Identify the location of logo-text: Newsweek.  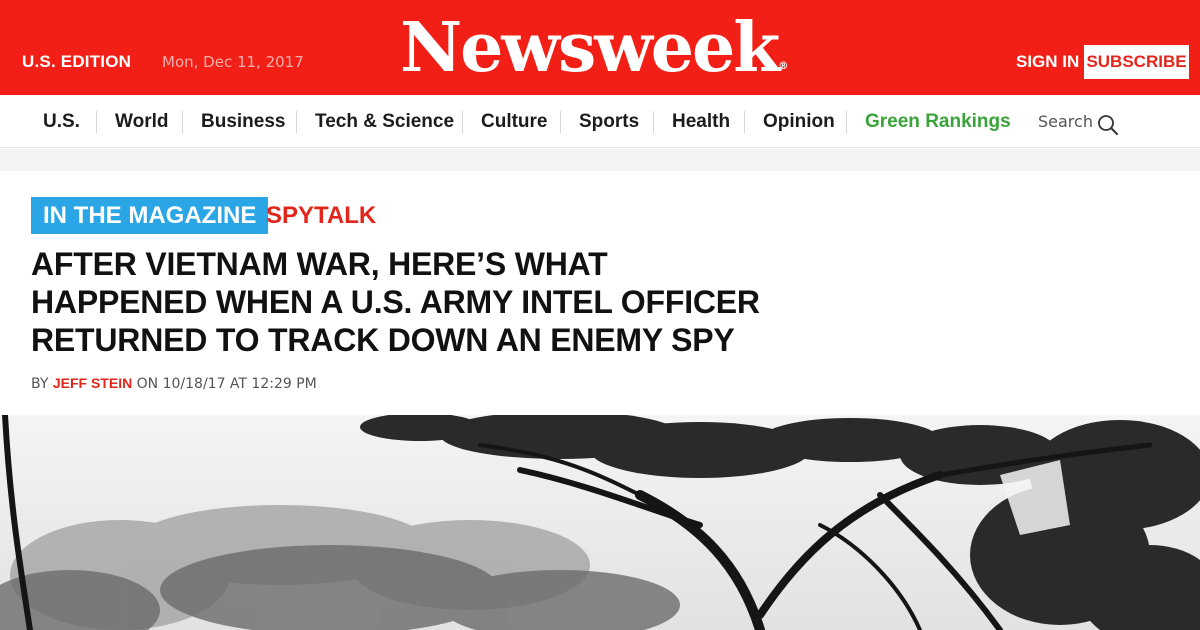
(590, 48).